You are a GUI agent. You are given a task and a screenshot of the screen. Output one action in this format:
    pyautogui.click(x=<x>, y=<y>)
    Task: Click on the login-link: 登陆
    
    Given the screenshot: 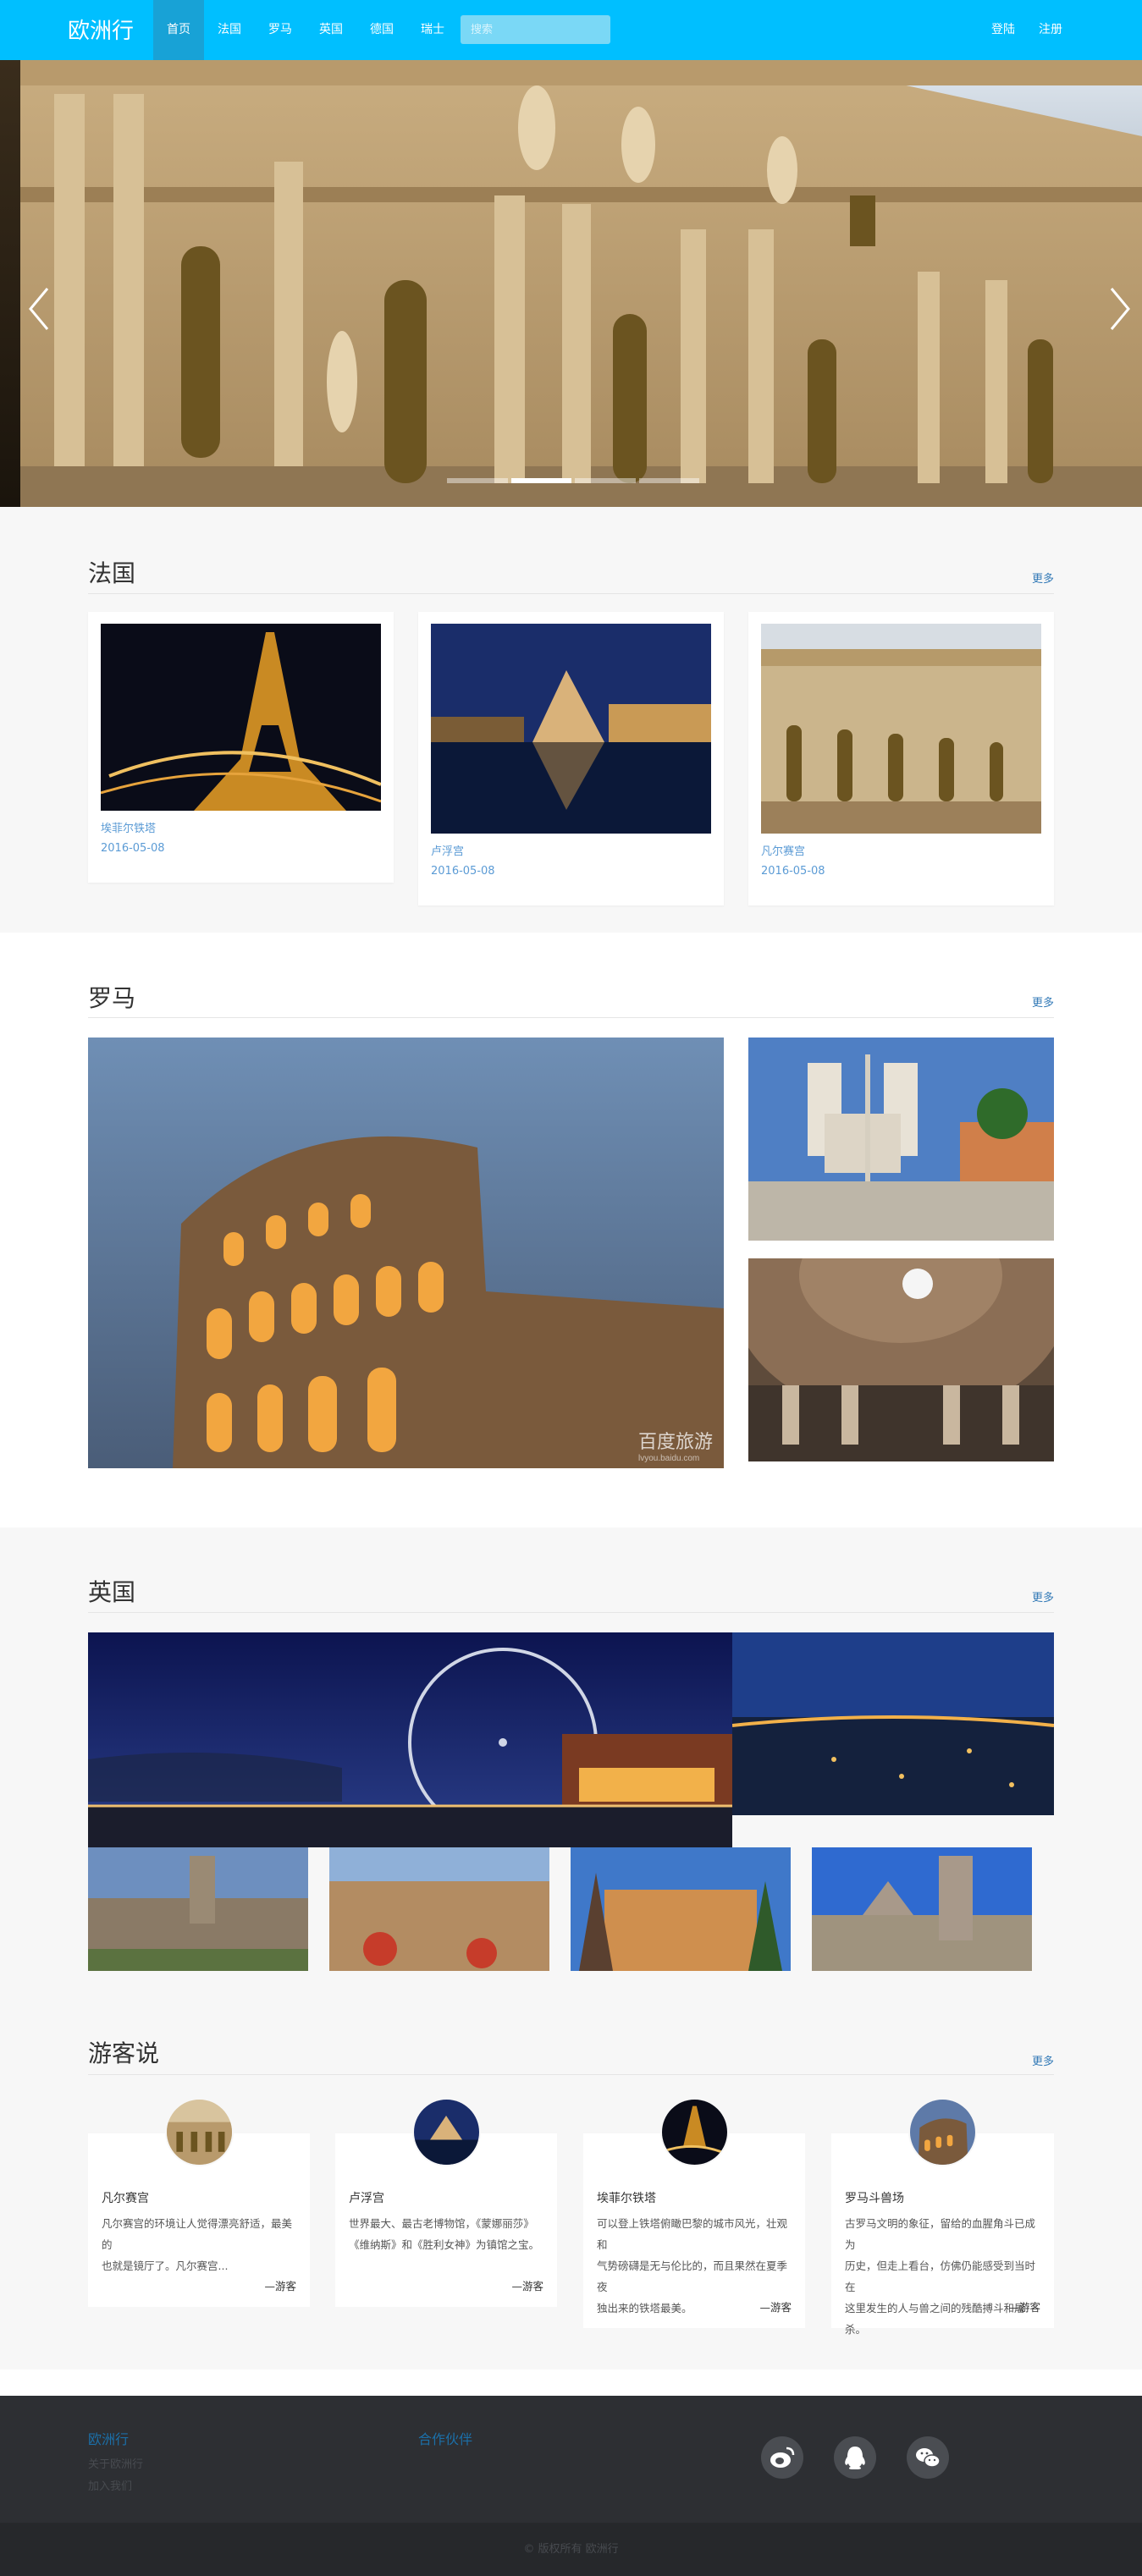 What is the action you would take?
    pyautogui.click(x=1003, y=30)
    